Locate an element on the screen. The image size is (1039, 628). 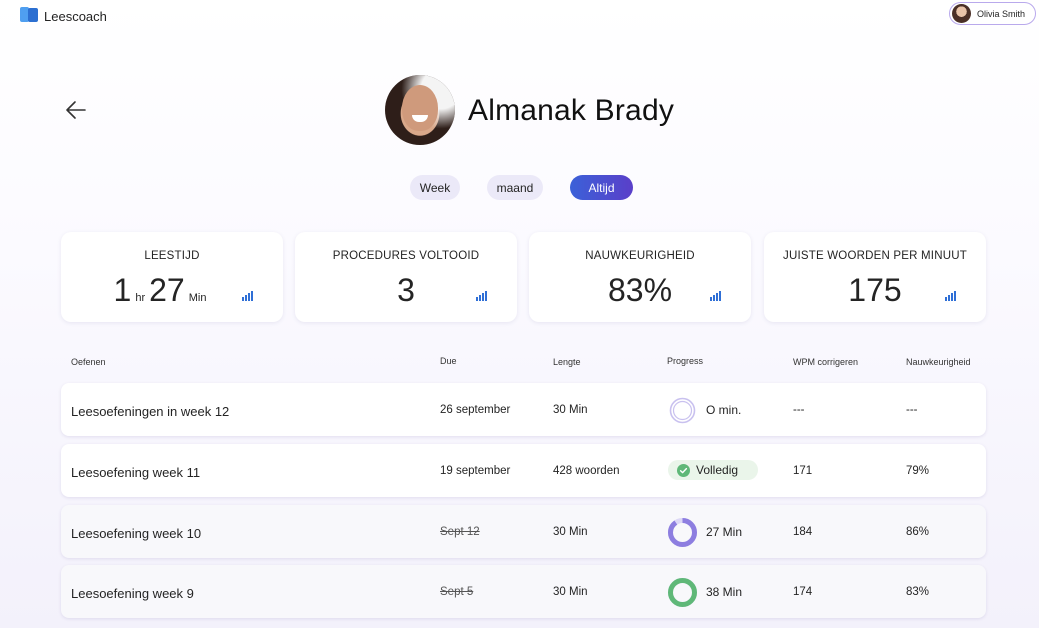
progress: O min. is located at coordinates (704, 410).